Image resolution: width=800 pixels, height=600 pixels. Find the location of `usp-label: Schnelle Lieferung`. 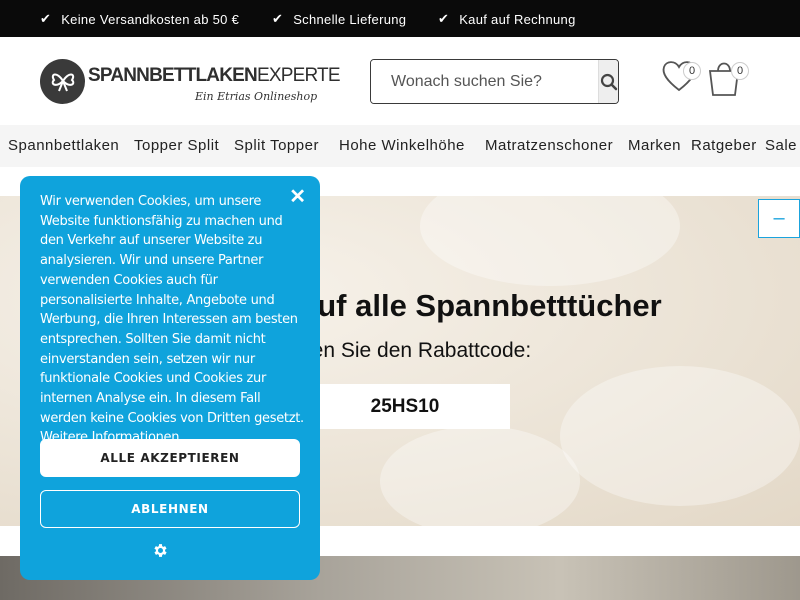

usp-label: Schnelle Lieferung is located at coordinates (350, 19).